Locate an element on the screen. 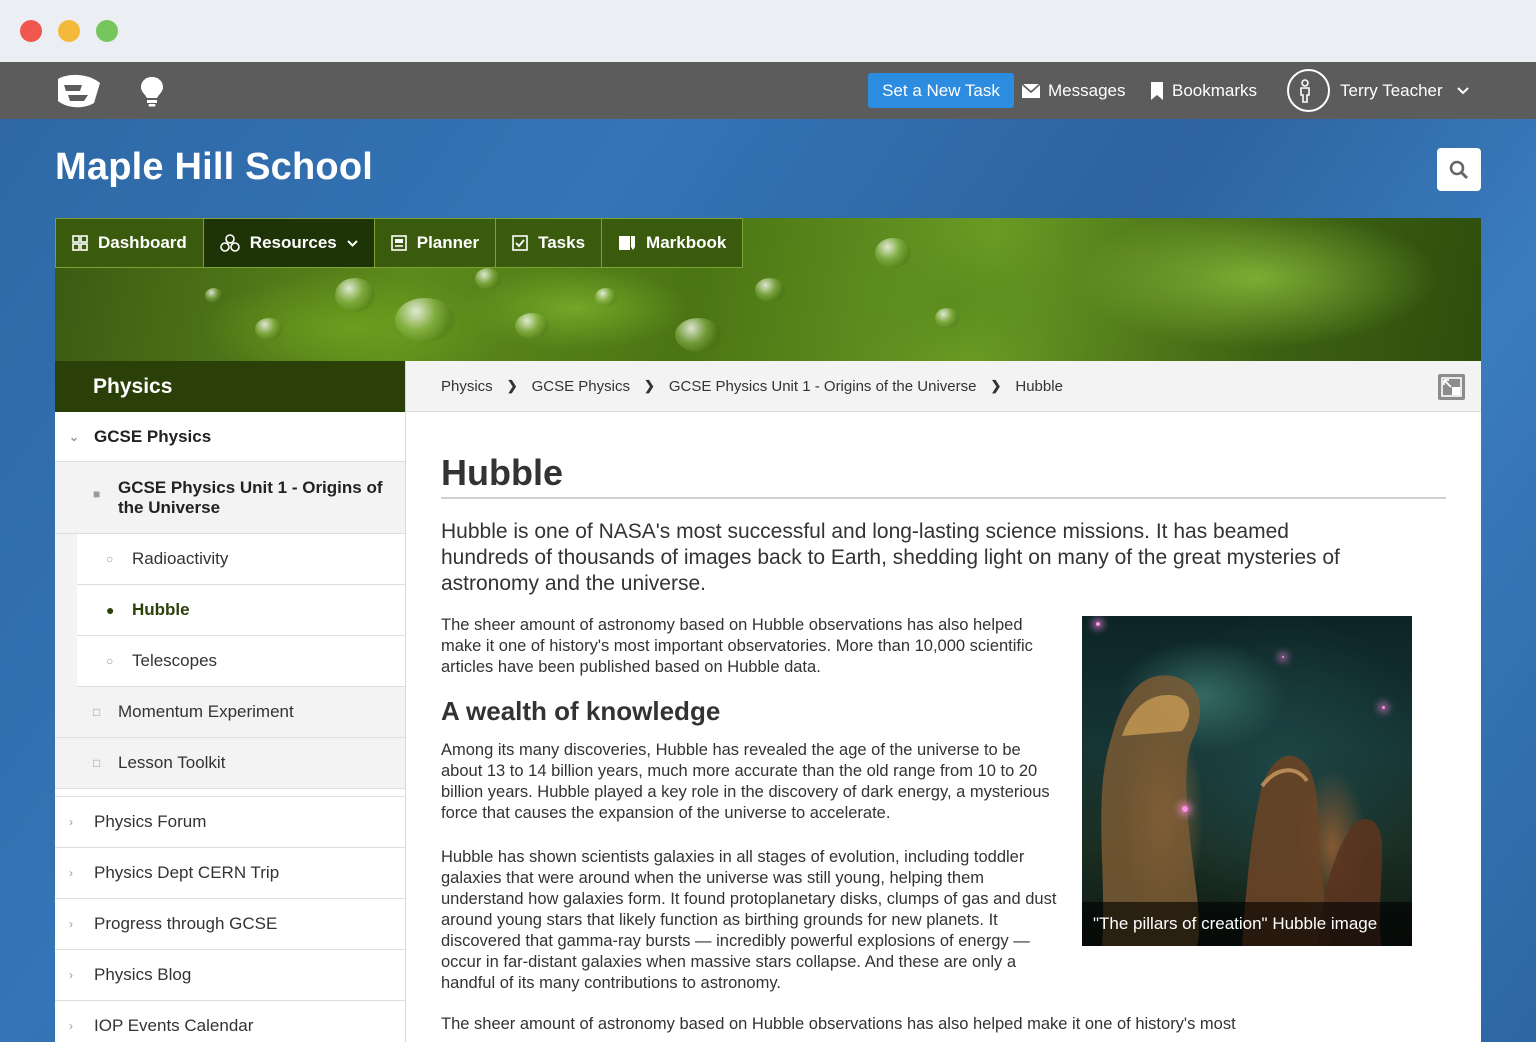  pillars-illustration is located at coordinates (1241, 810).